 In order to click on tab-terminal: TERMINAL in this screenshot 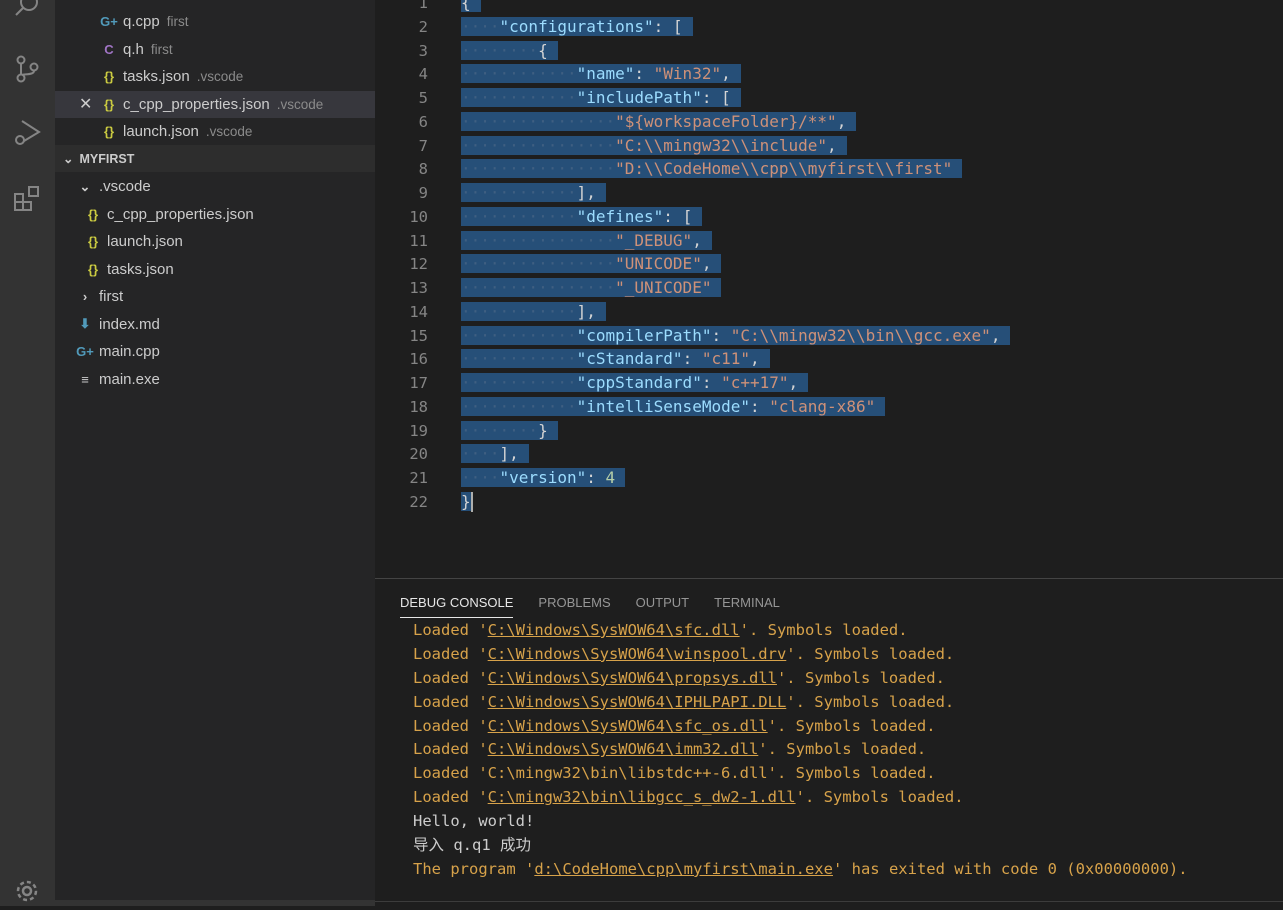, I will do `click(747, 606)`.